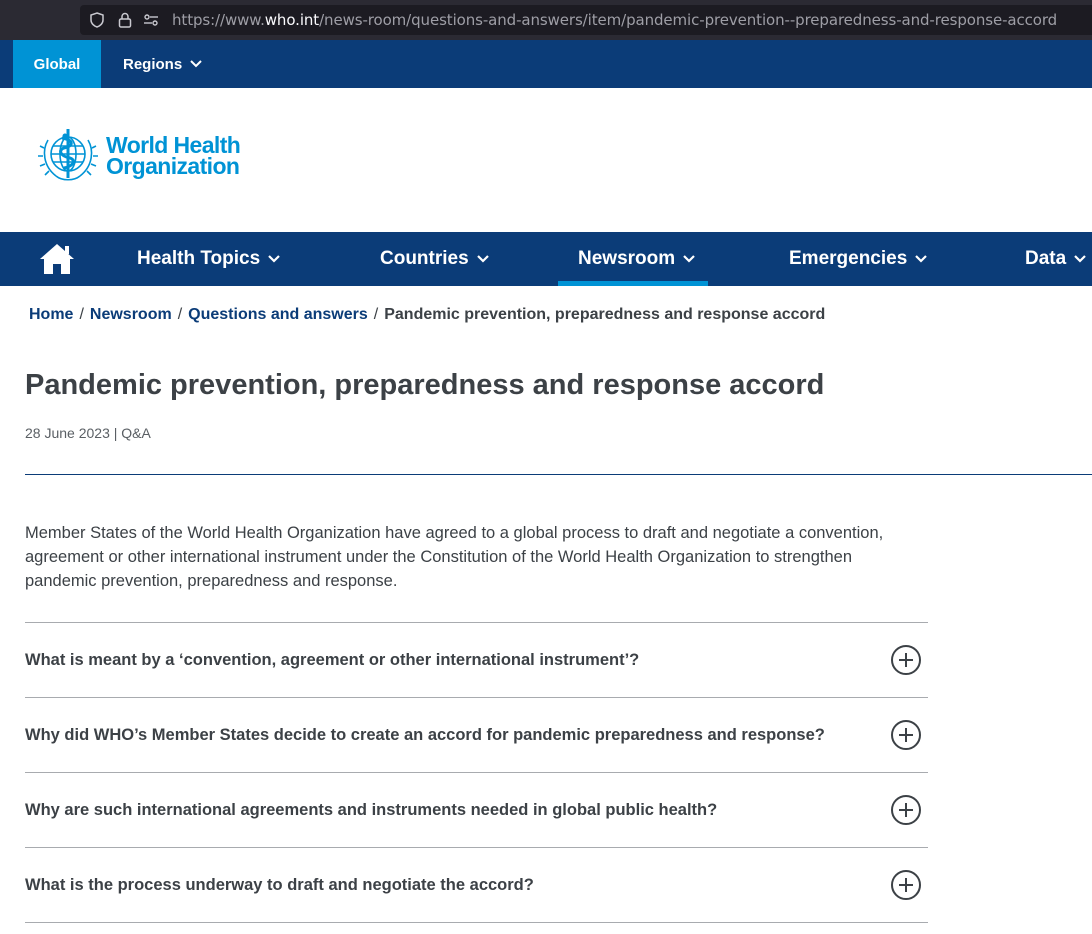  I want to click on breadcrumb-questions-and-answers: Questions and answers, so click(278, 315).